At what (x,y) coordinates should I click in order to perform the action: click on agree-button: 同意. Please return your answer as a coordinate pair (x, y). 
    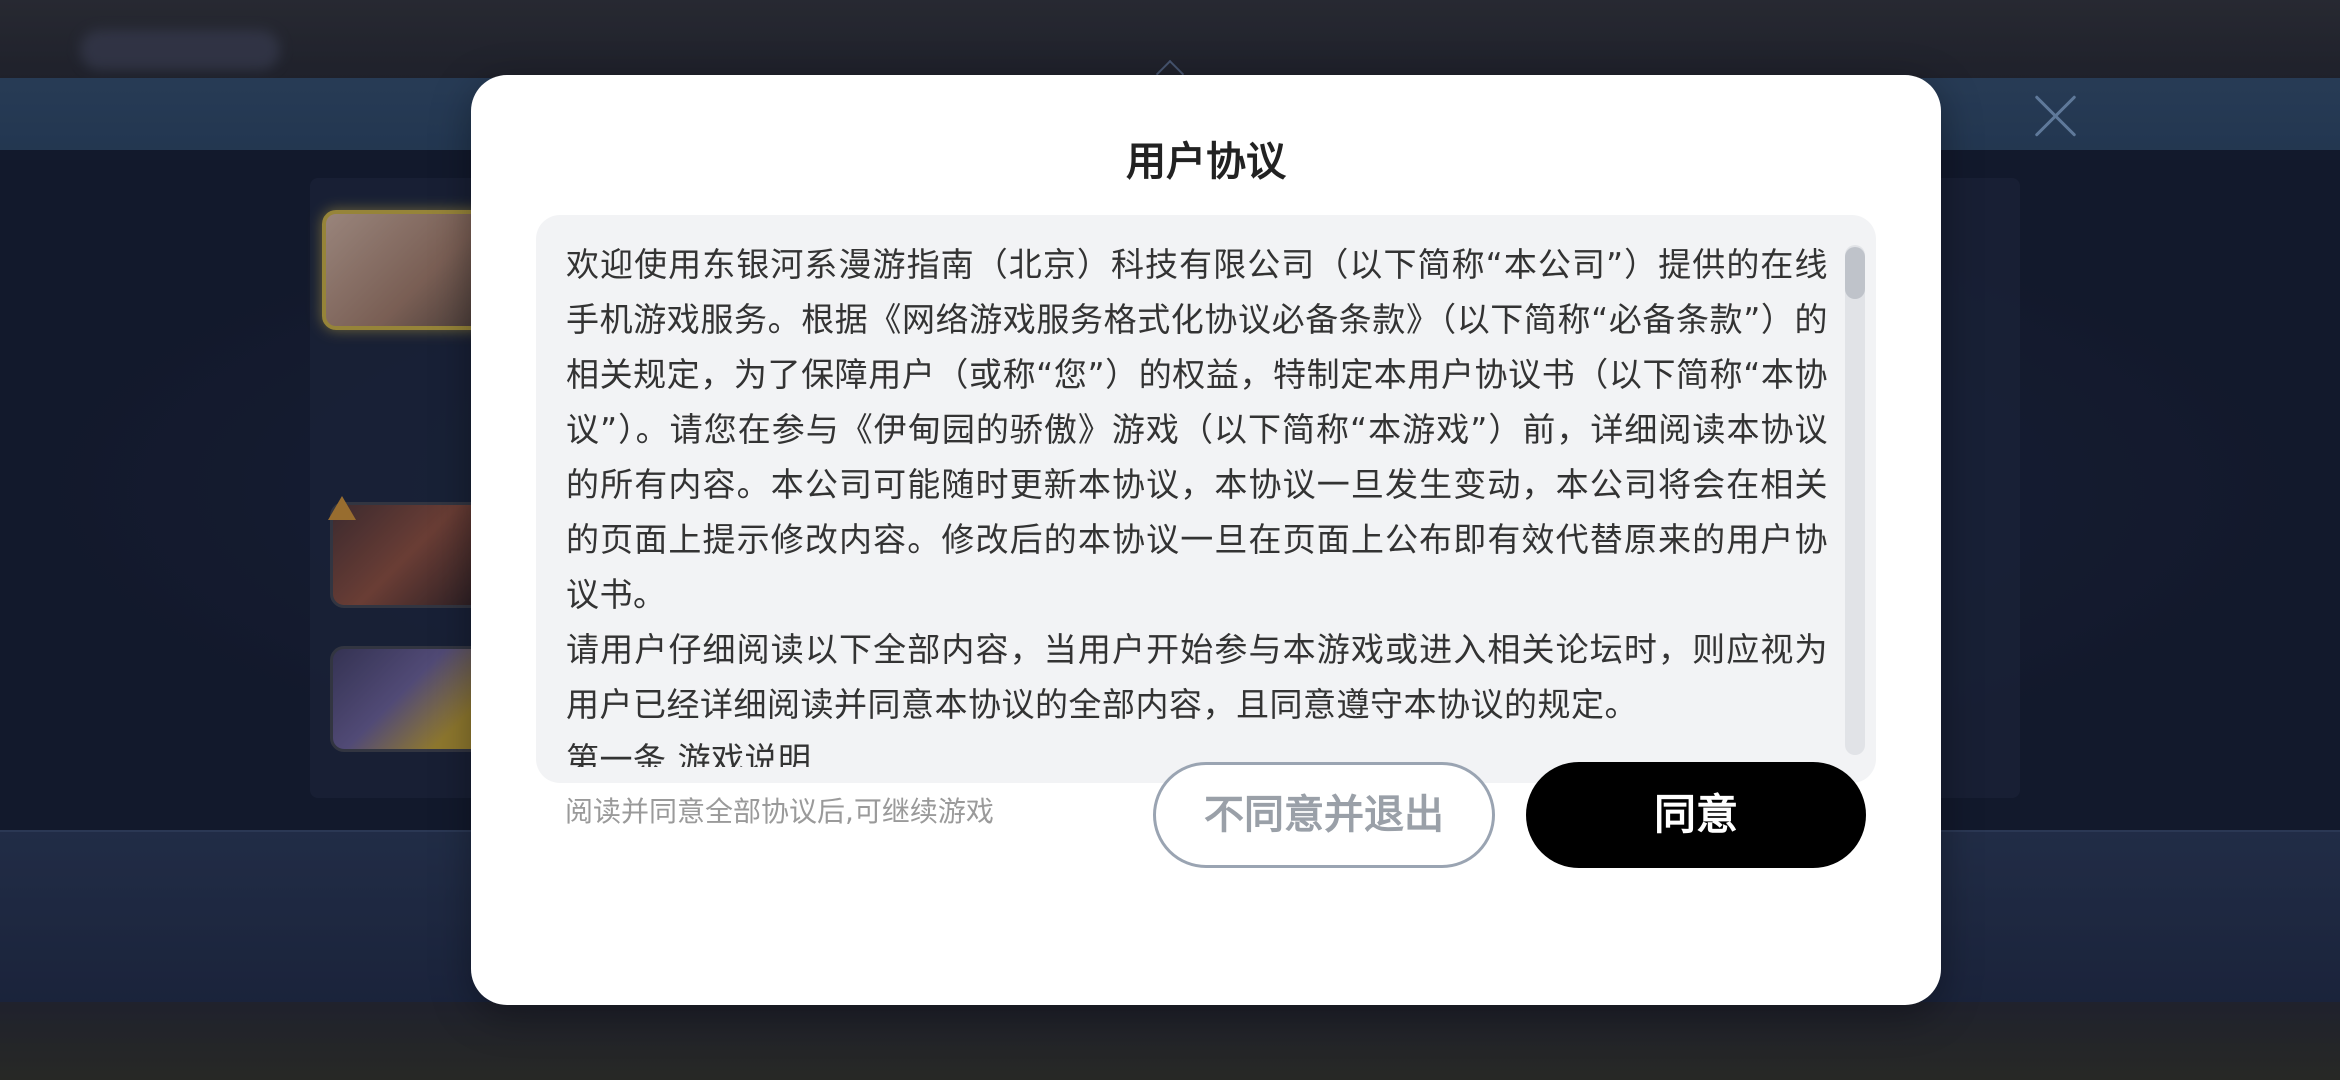
    Looking at the image, I should click on (1696, 815).